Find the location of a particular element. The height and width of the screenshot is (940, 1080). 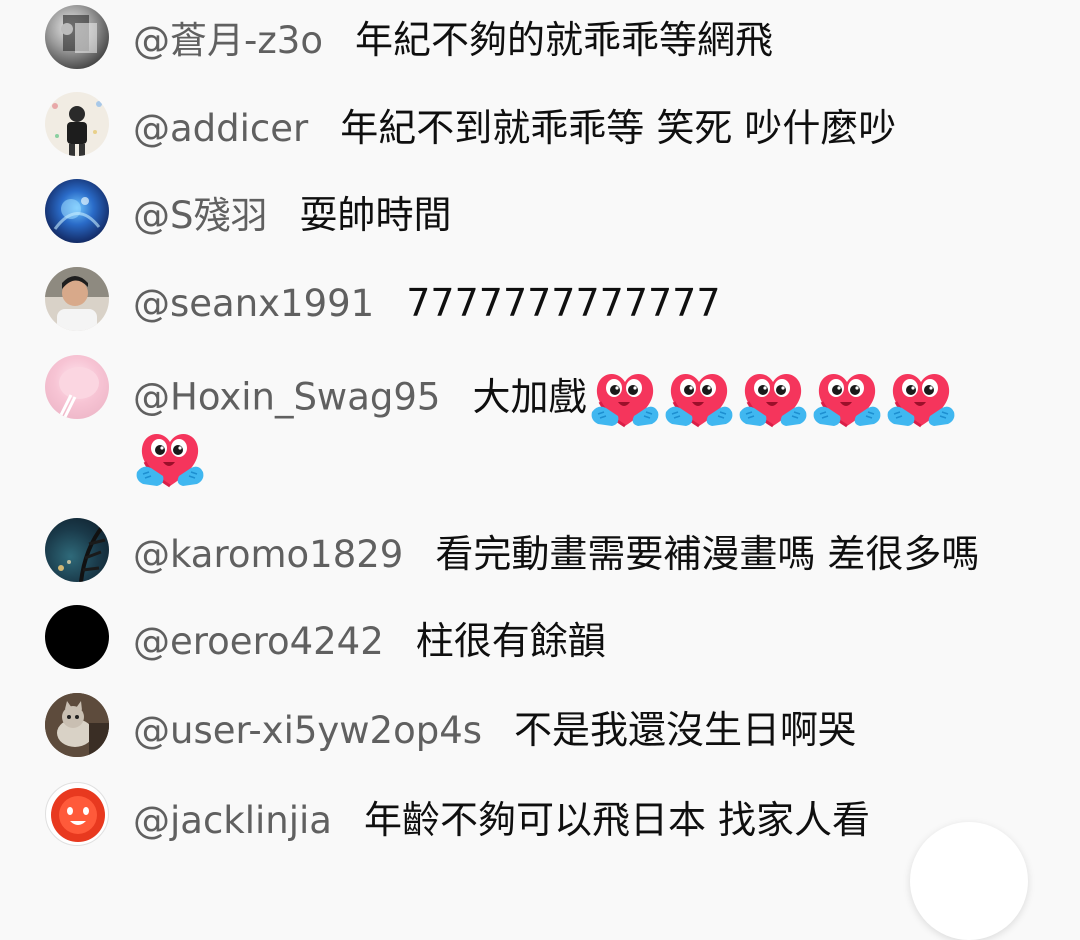

emoji-row-wrap is located at coordinates (170, 459).